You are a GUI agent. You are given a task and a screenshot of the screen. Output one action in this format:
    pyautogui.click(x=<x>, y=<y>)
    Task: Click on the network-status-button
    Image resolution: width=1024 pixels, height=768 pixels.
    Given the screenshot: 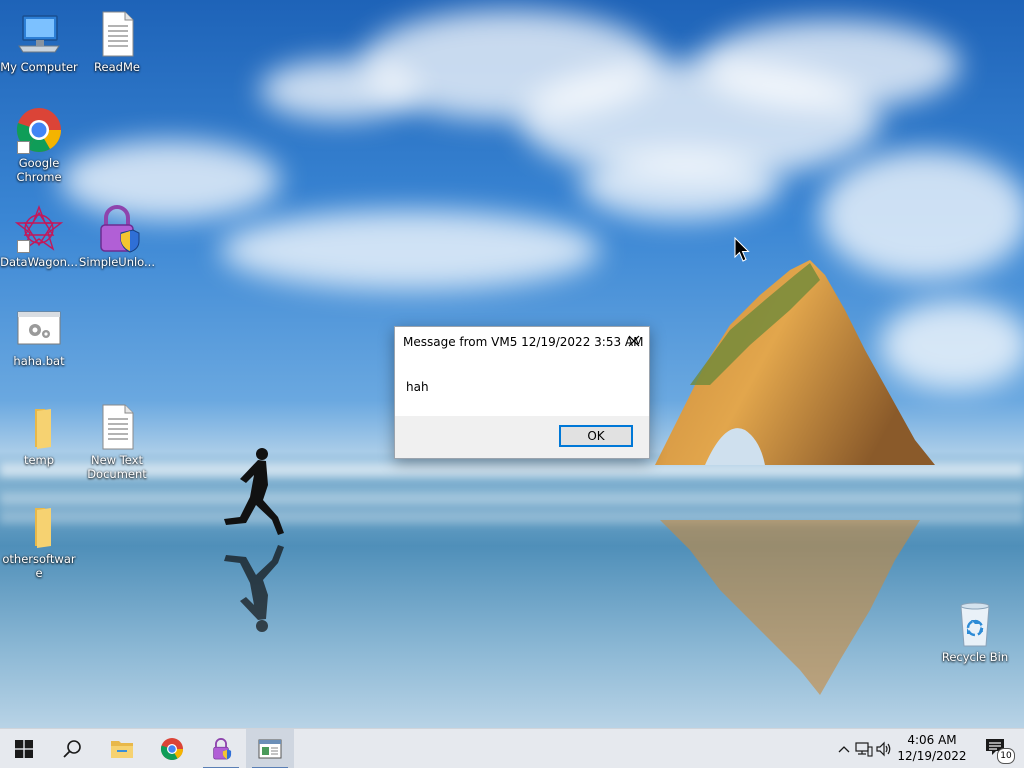 What is the action you would take?
    pyautogui.click(x=864, y=749)
    